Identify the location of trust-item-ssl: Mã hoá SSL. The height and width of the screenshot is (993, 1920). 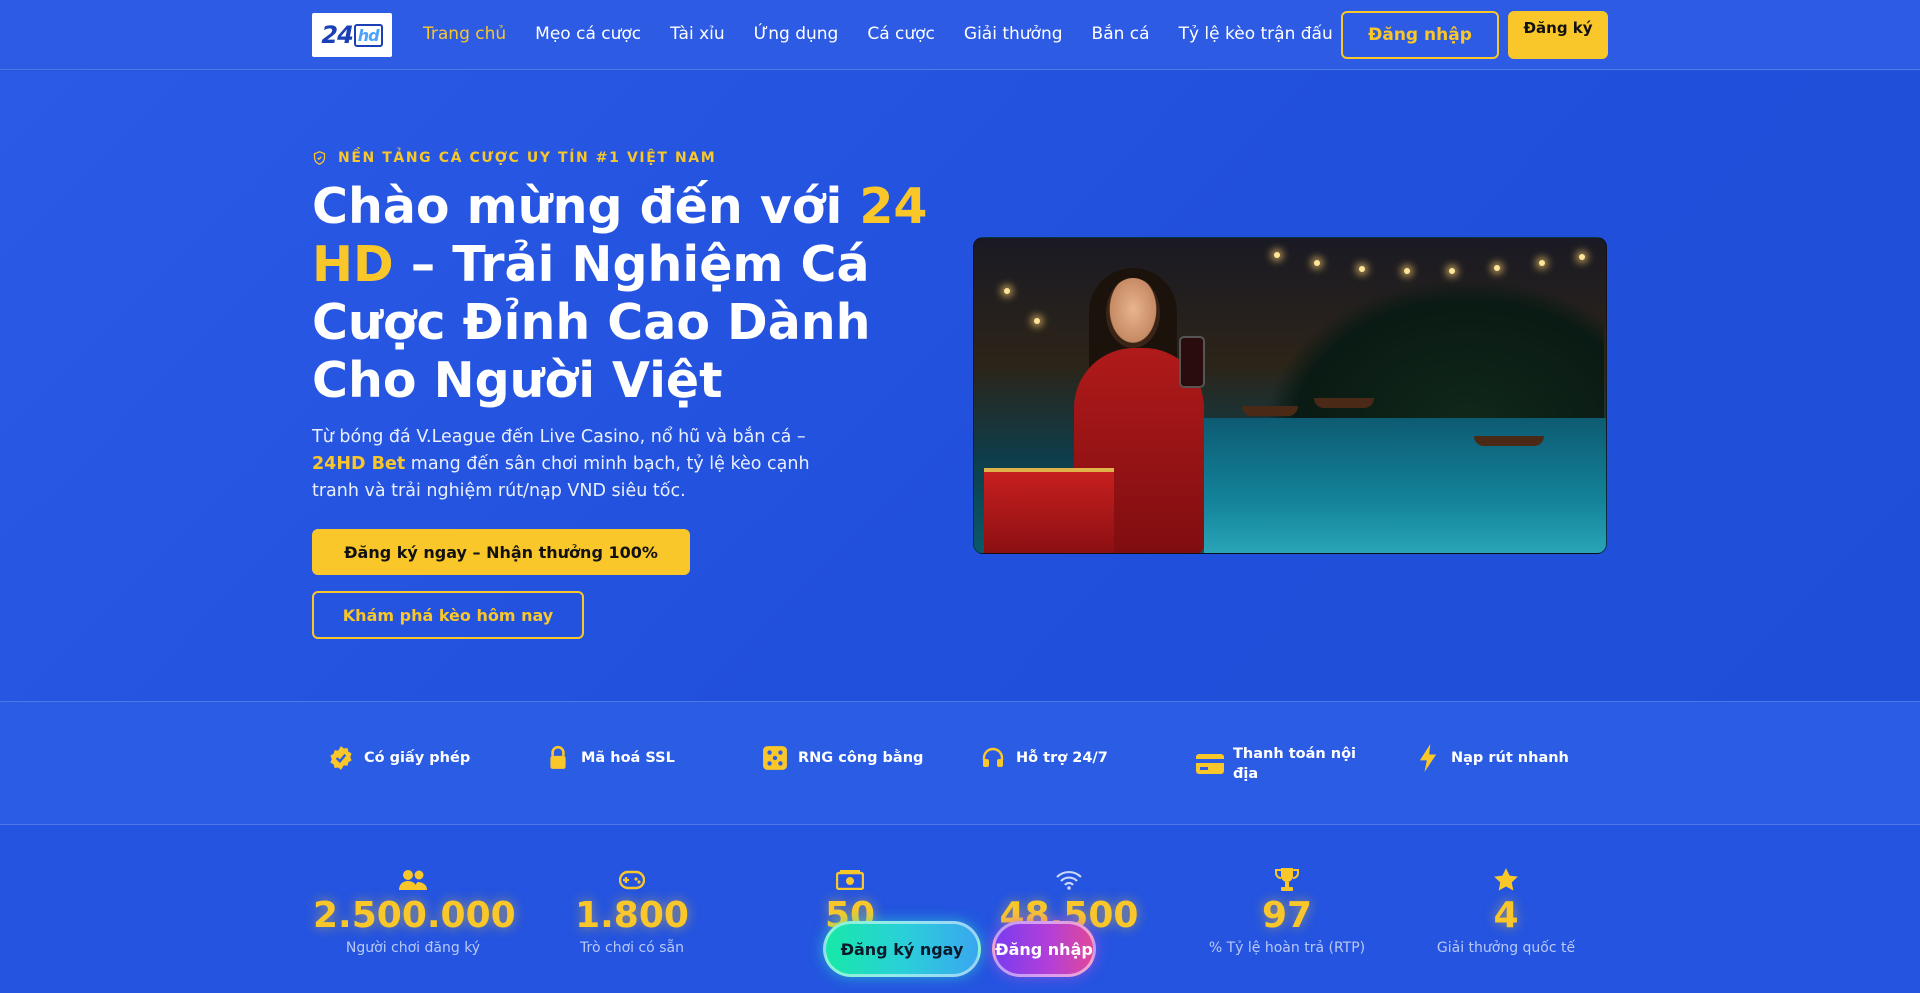
(609, 758).